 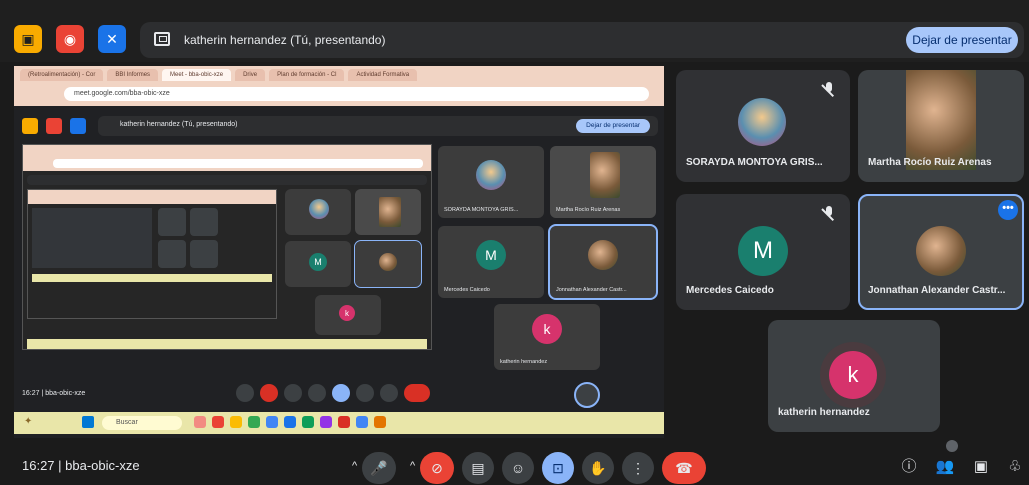 I want to click on taskbar-search: Buscar, so click(x=142, y=423).